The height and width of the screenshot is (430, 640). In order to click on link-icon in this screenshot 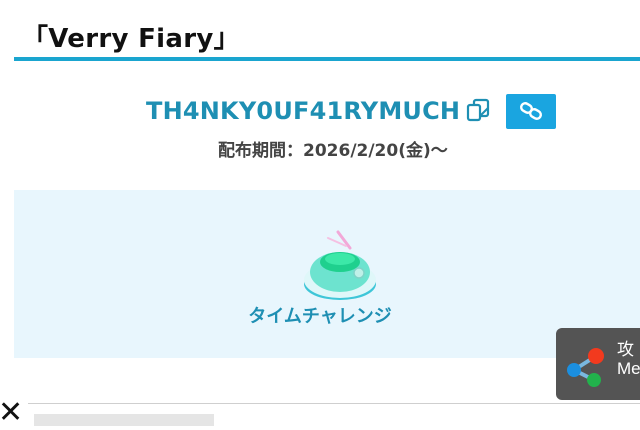, I will do `click(531, 111)`.